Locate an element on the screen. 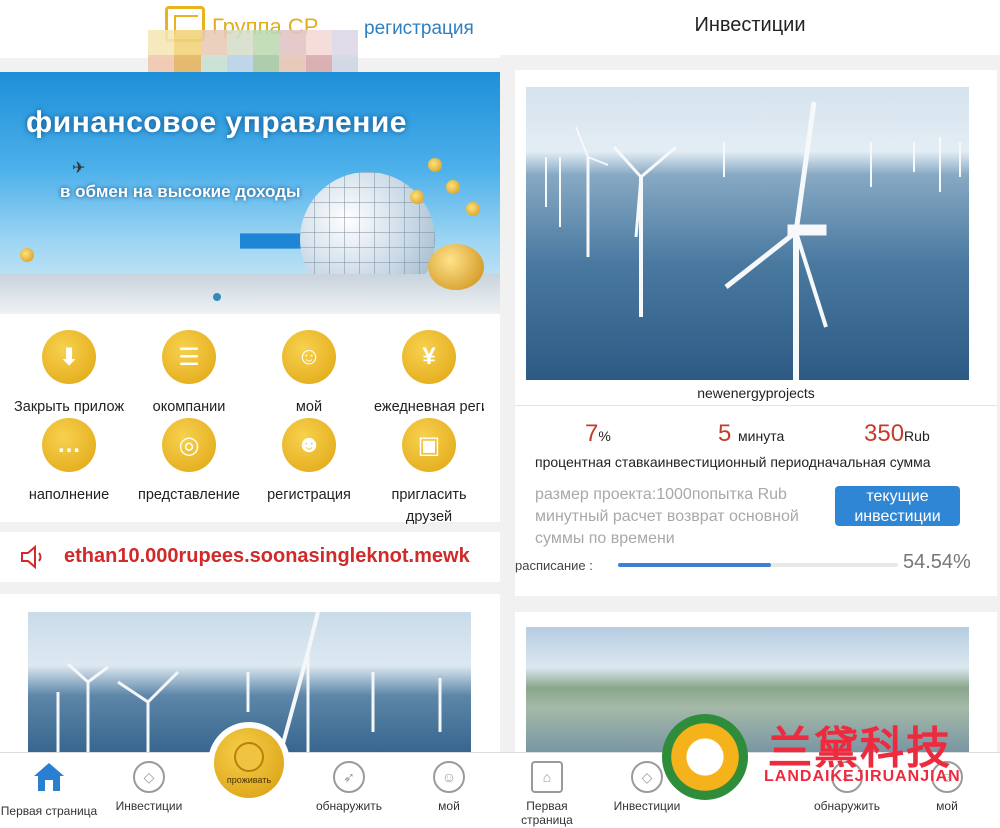  rate-stat: 7% is located at coordinates (598, 434).